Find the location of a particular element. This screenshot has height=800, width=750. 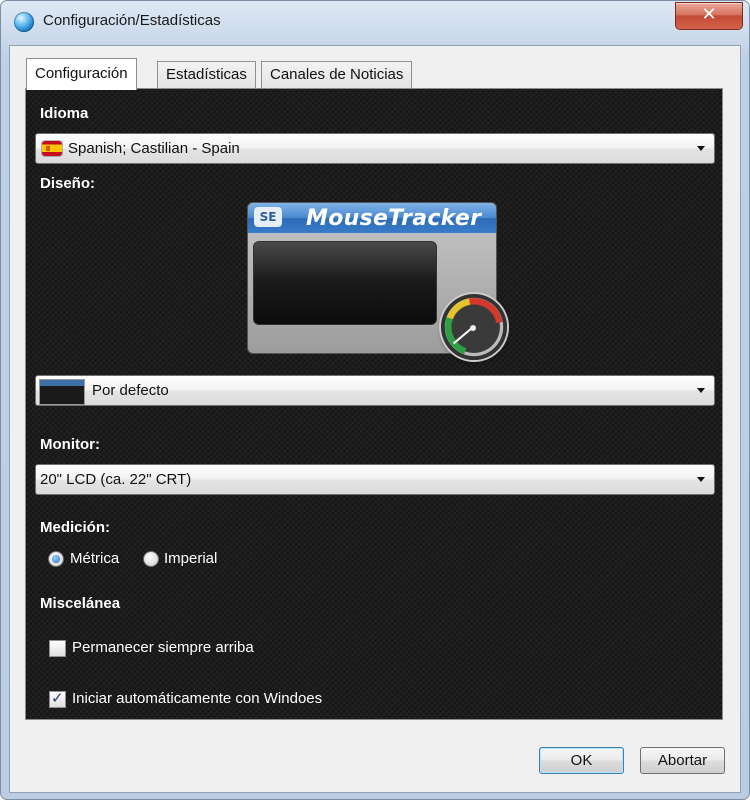

theme-thumbnail-icon is located at coordinates (62, 392).